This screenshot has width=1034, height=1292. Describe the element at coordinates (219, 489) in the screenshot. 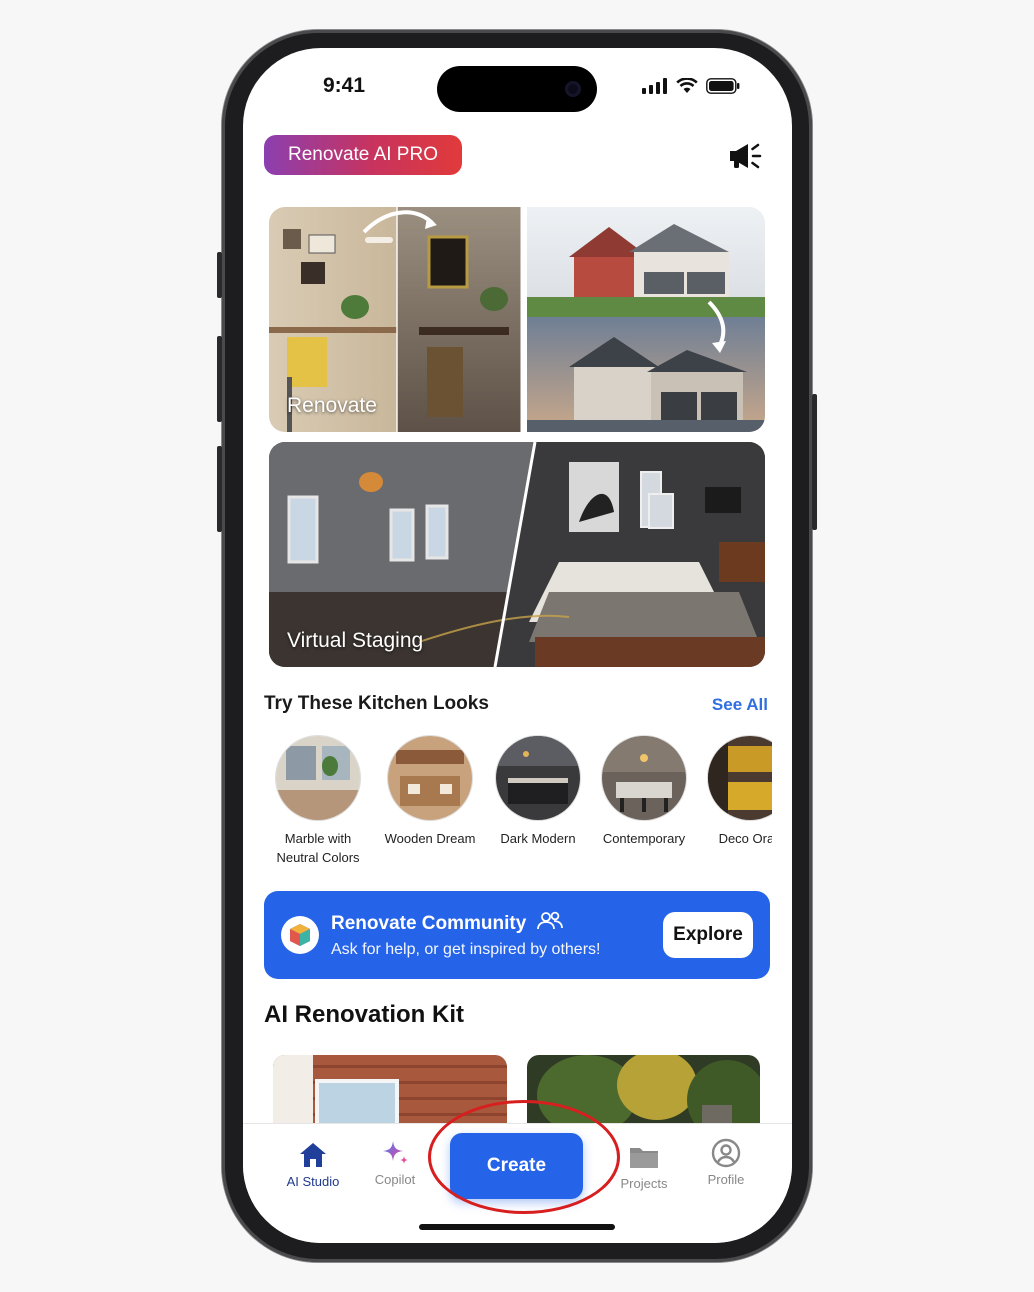

I see `volume-down-button` at that location.